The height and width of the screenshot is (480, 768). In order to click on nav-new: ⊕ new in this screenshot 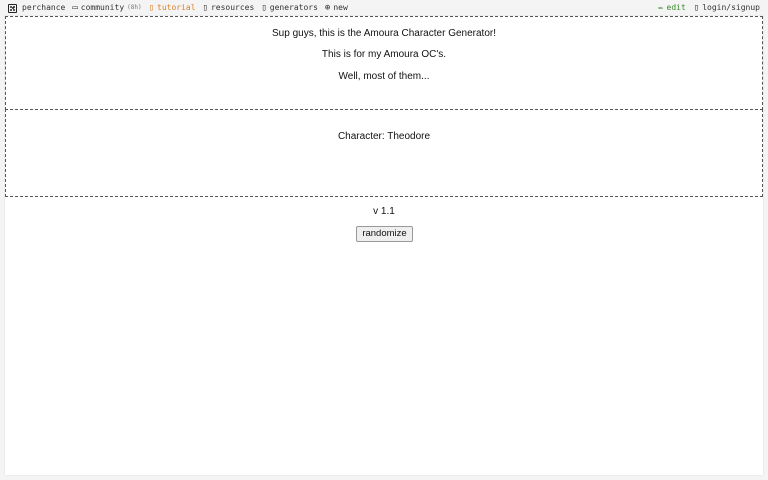, I will do `click(336, 8)`.